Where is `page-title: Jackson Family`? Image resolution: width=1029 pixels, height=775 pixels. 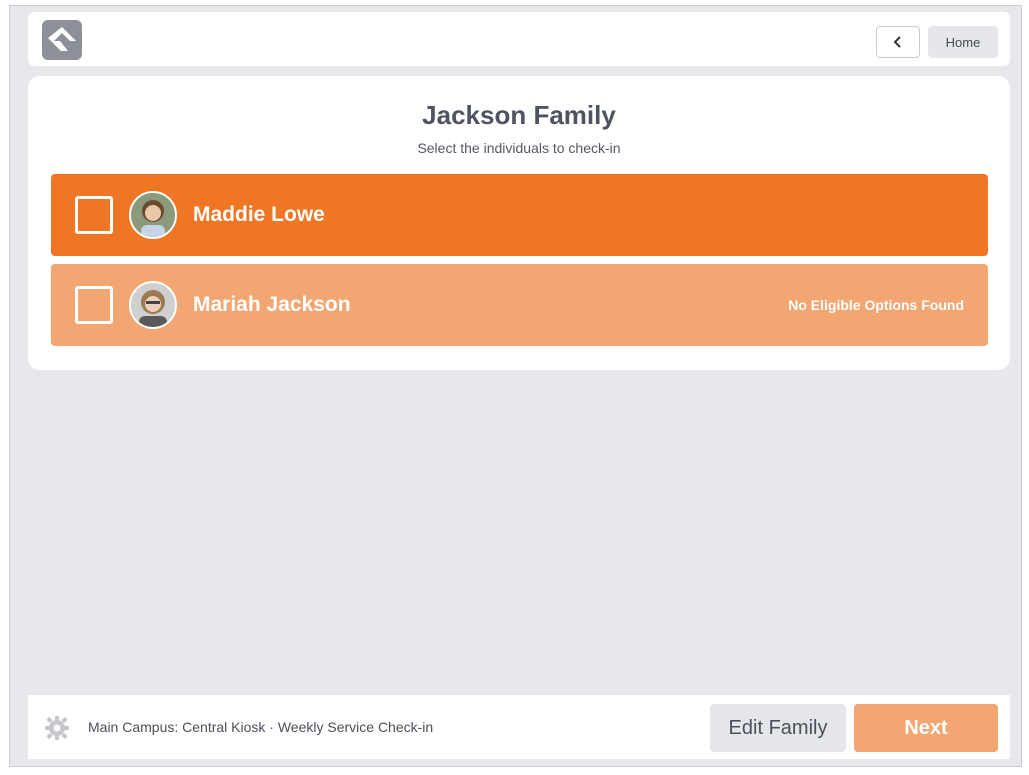 page-title: Jackson Family is located at coordinates (519, 115).